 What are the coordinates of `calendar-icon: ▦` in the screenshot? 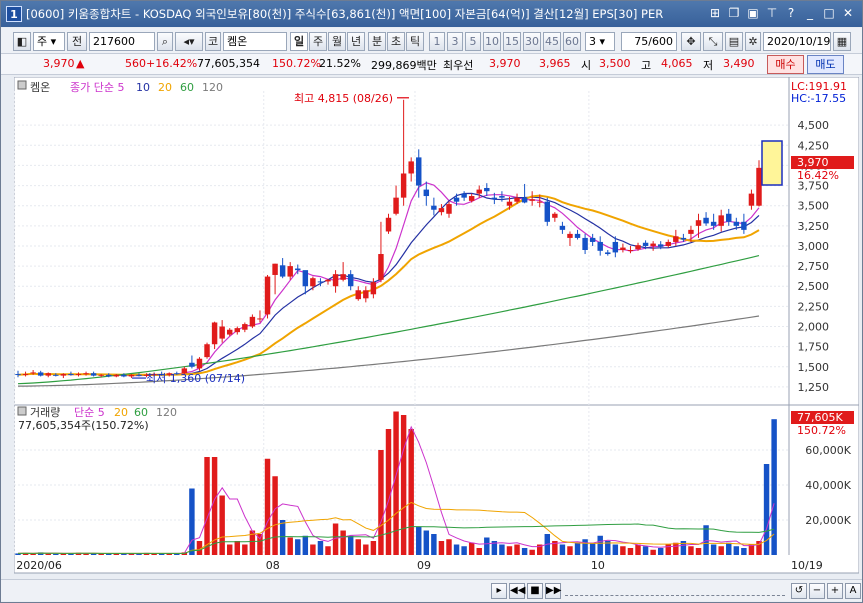 It's located at (842, 41).